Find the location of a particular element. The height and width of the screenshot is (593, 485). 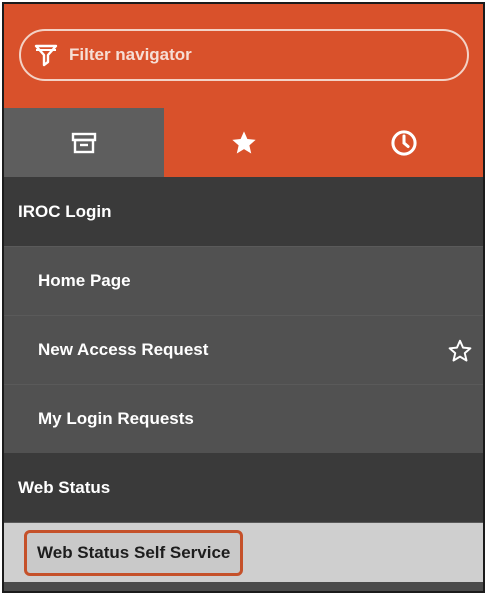

filter-field is located at coordinates (244, 55).